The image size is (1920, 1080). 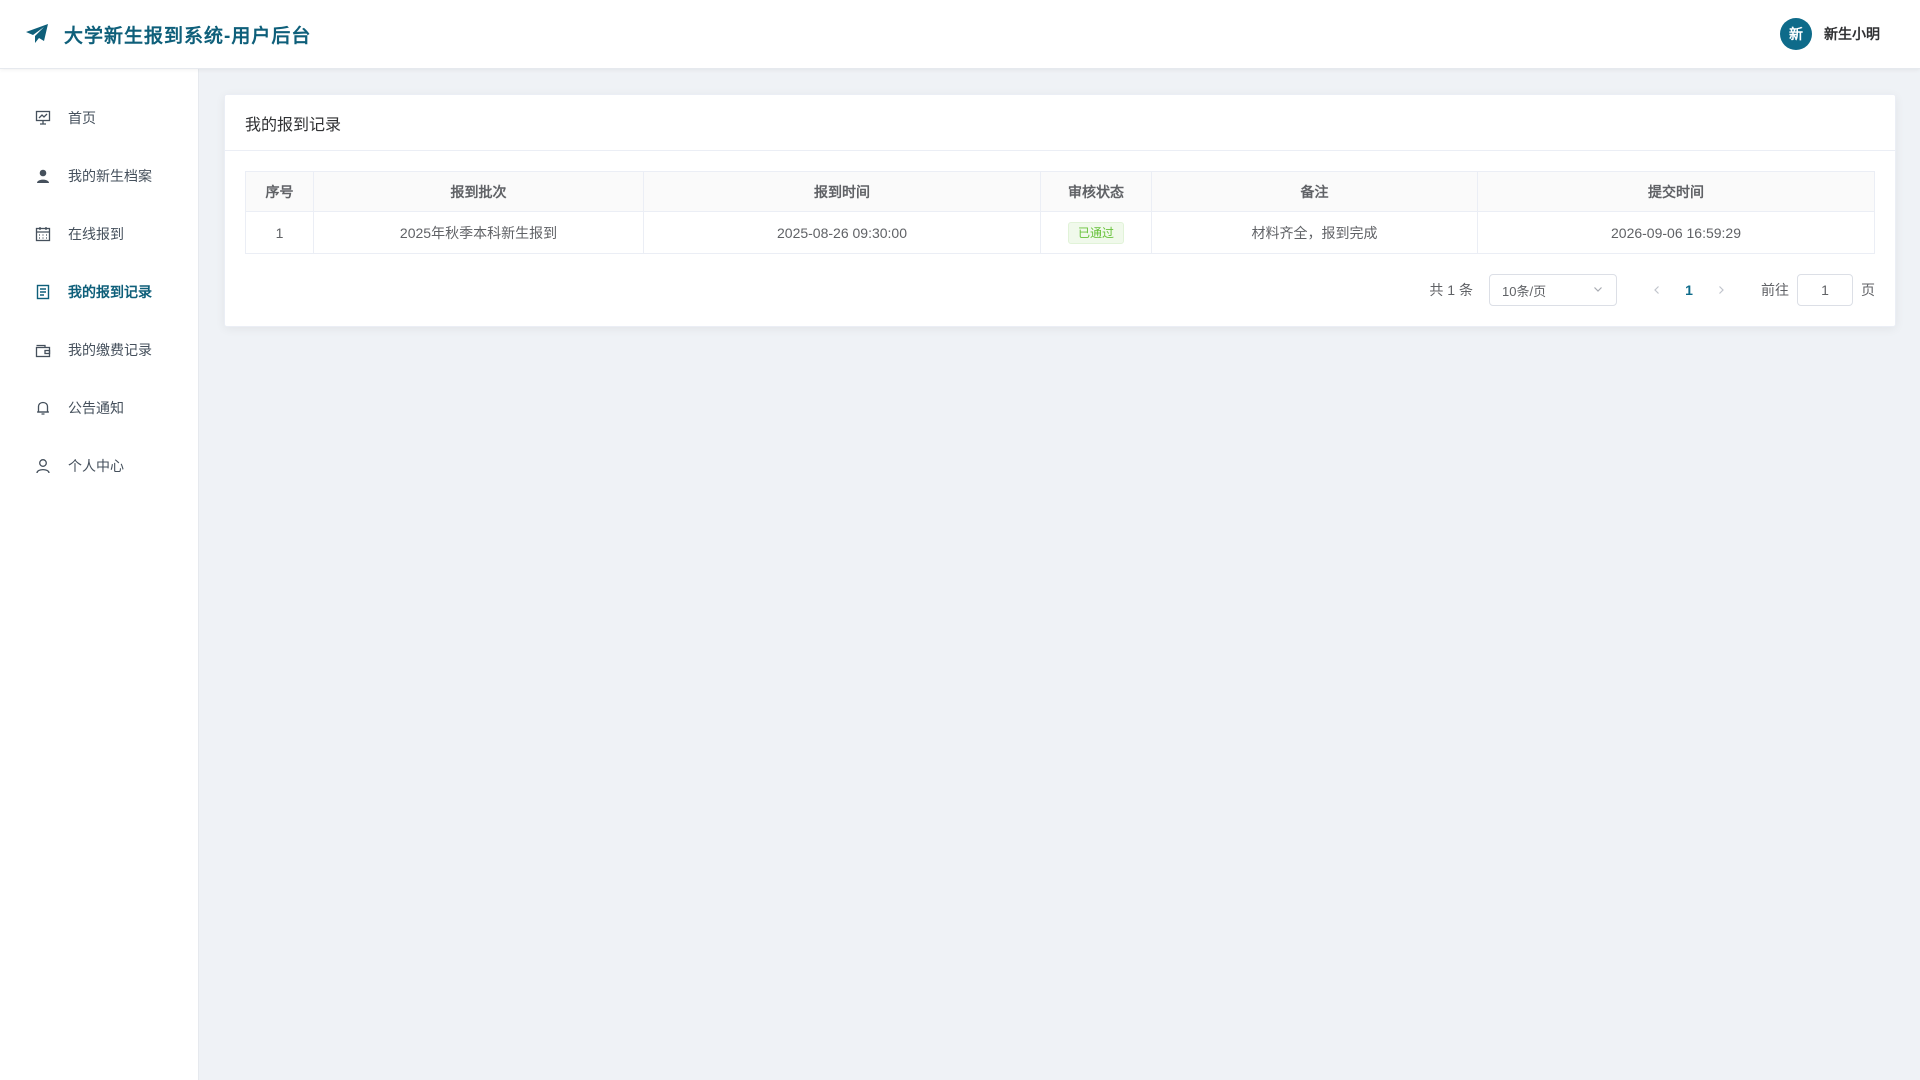 I want to click on sidebar-item-label: 我的报到记录, so click(x=110, y=292).